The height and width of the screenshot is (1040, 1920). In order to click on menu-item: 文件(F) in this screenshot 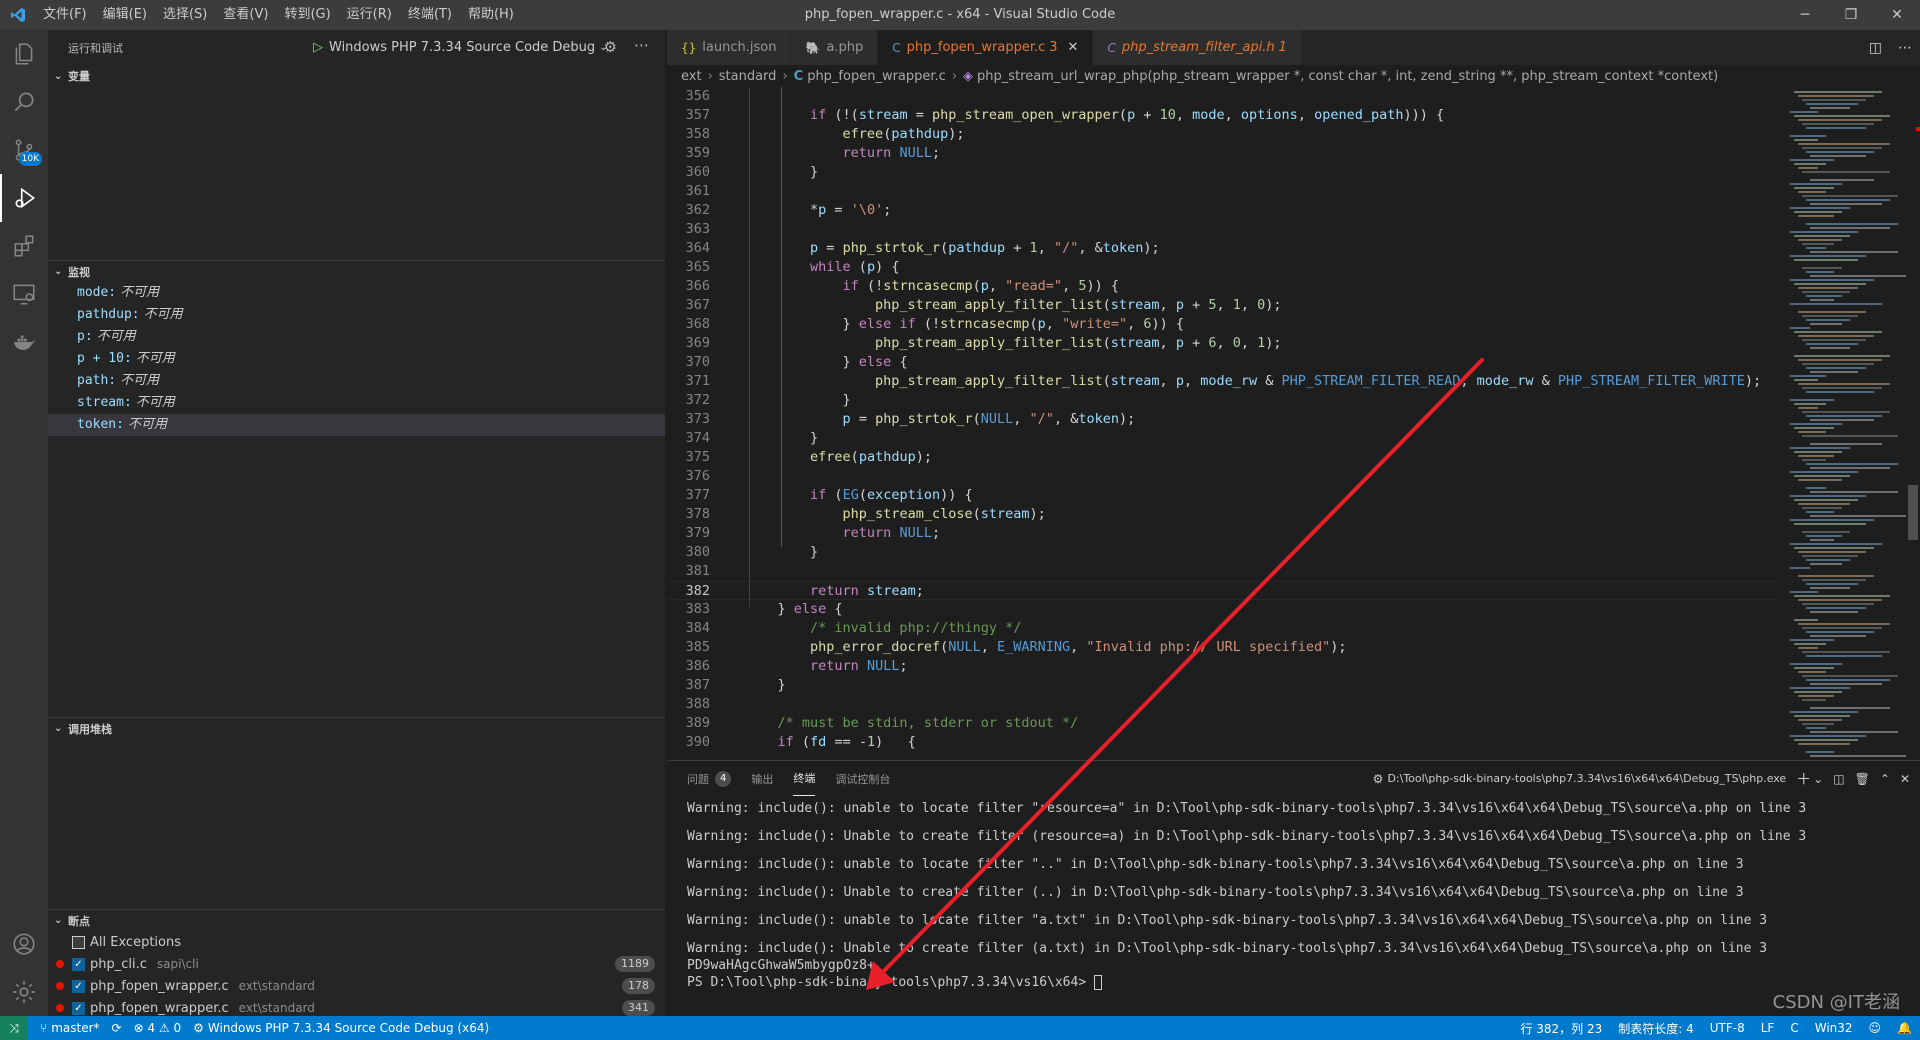, I will do `click(65, 15)`.